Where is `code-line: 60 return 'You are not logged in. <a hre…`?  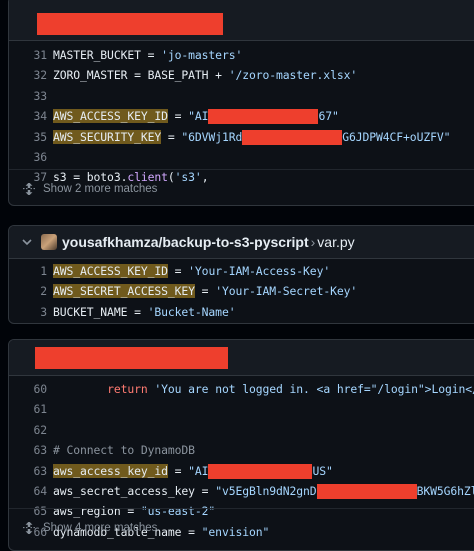 code-line: 60 return 'You are not logged in. <a hre… is located at coordinates (241, 389).